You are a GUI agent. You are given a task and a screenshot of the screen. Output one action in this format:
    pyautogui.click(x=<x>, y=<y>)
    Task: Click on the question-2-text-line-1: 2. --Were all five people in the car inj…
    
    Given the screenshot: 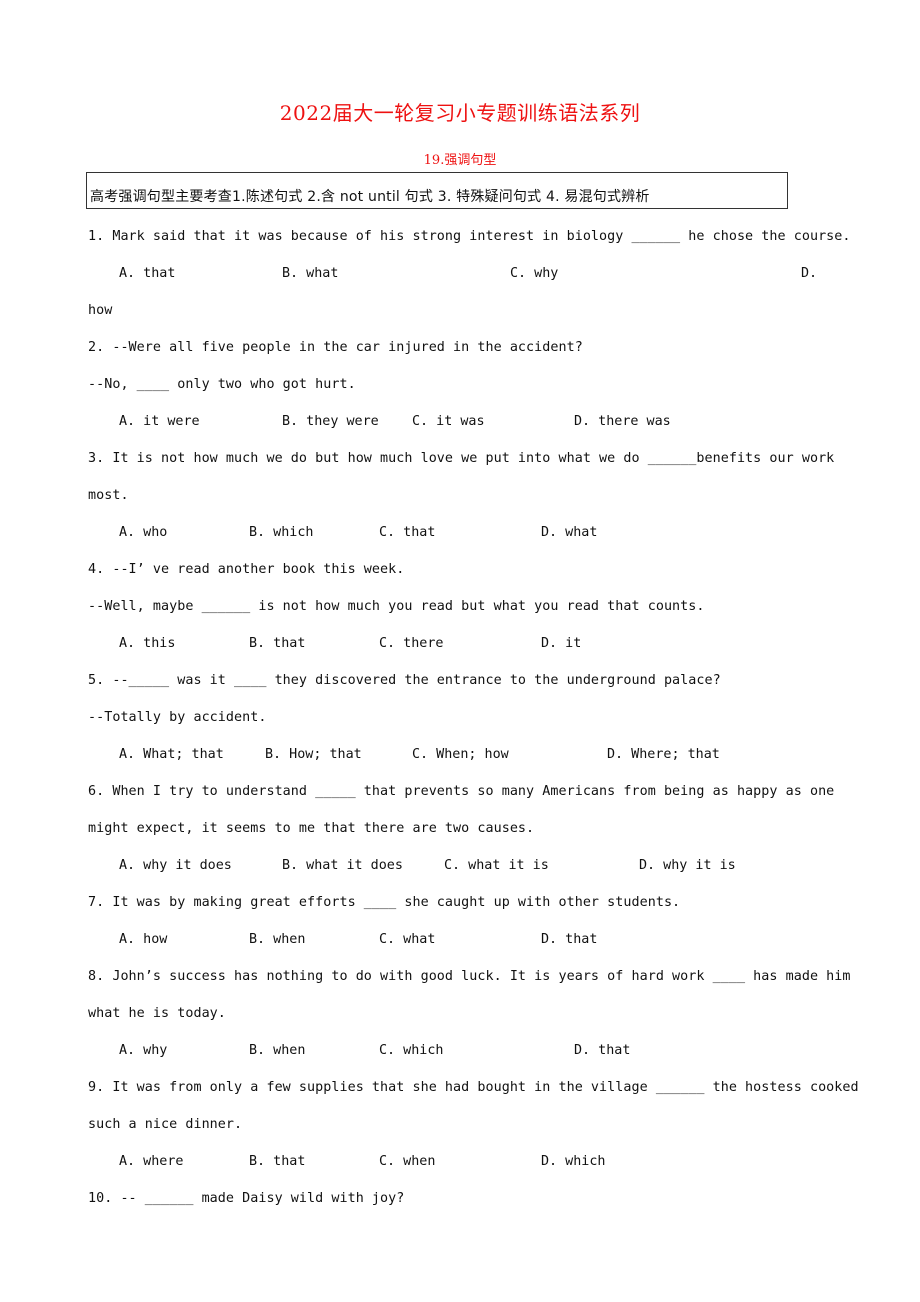 What is the action you would take?
    pyautogui.click(x=335, y=347)
    